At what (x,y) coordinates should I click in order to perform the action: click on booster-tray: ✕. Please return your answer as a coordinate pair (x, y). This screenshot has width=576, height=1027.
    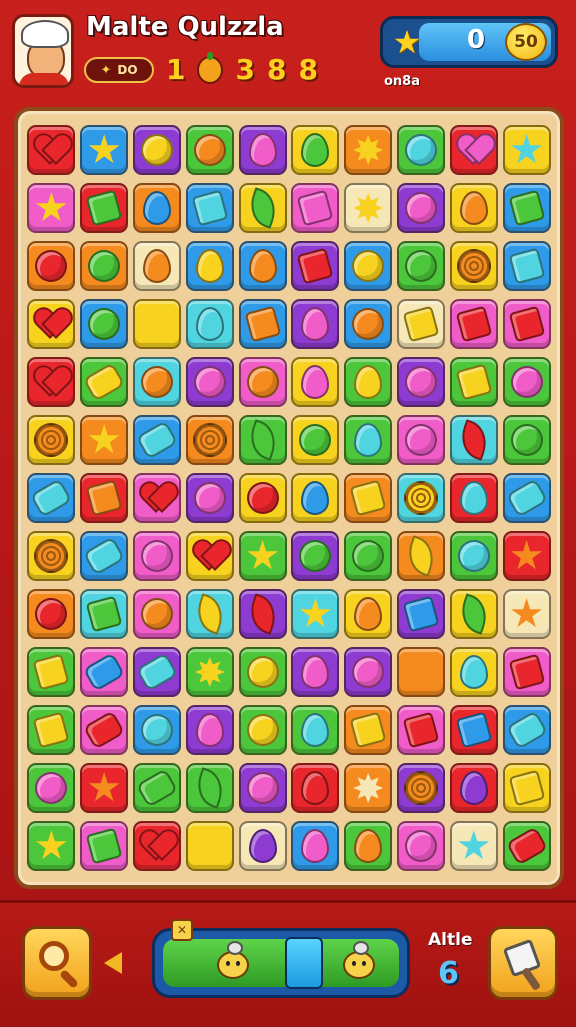
    Looking at the image, I should click on (281, 958).